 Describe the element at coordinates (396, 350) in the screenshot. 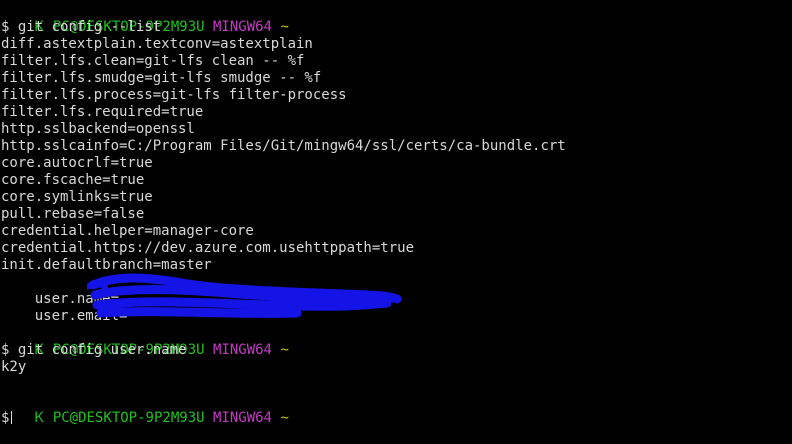

I see `command-line: $ git config user.name` at that location.